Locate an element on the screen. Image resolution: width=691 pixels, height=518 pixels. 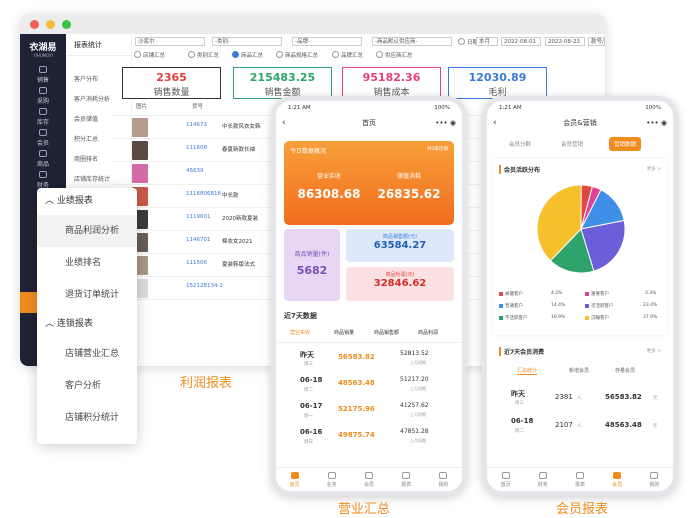
menu-item-profit-analysis: 商品利润分析 is located at coordinates (87, 231).